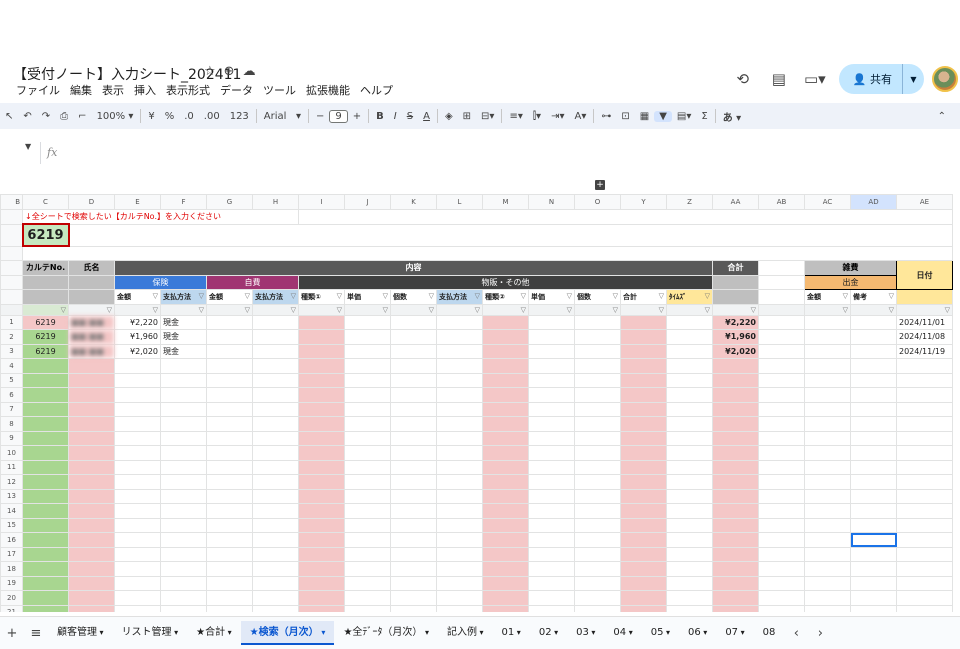 The width and height of the screenshot is (960, 649). What do you see at coordinates (660, 633) in the screenshot?
I see `sheet-tab: 05 ▾` at bounding box center [660, 633].